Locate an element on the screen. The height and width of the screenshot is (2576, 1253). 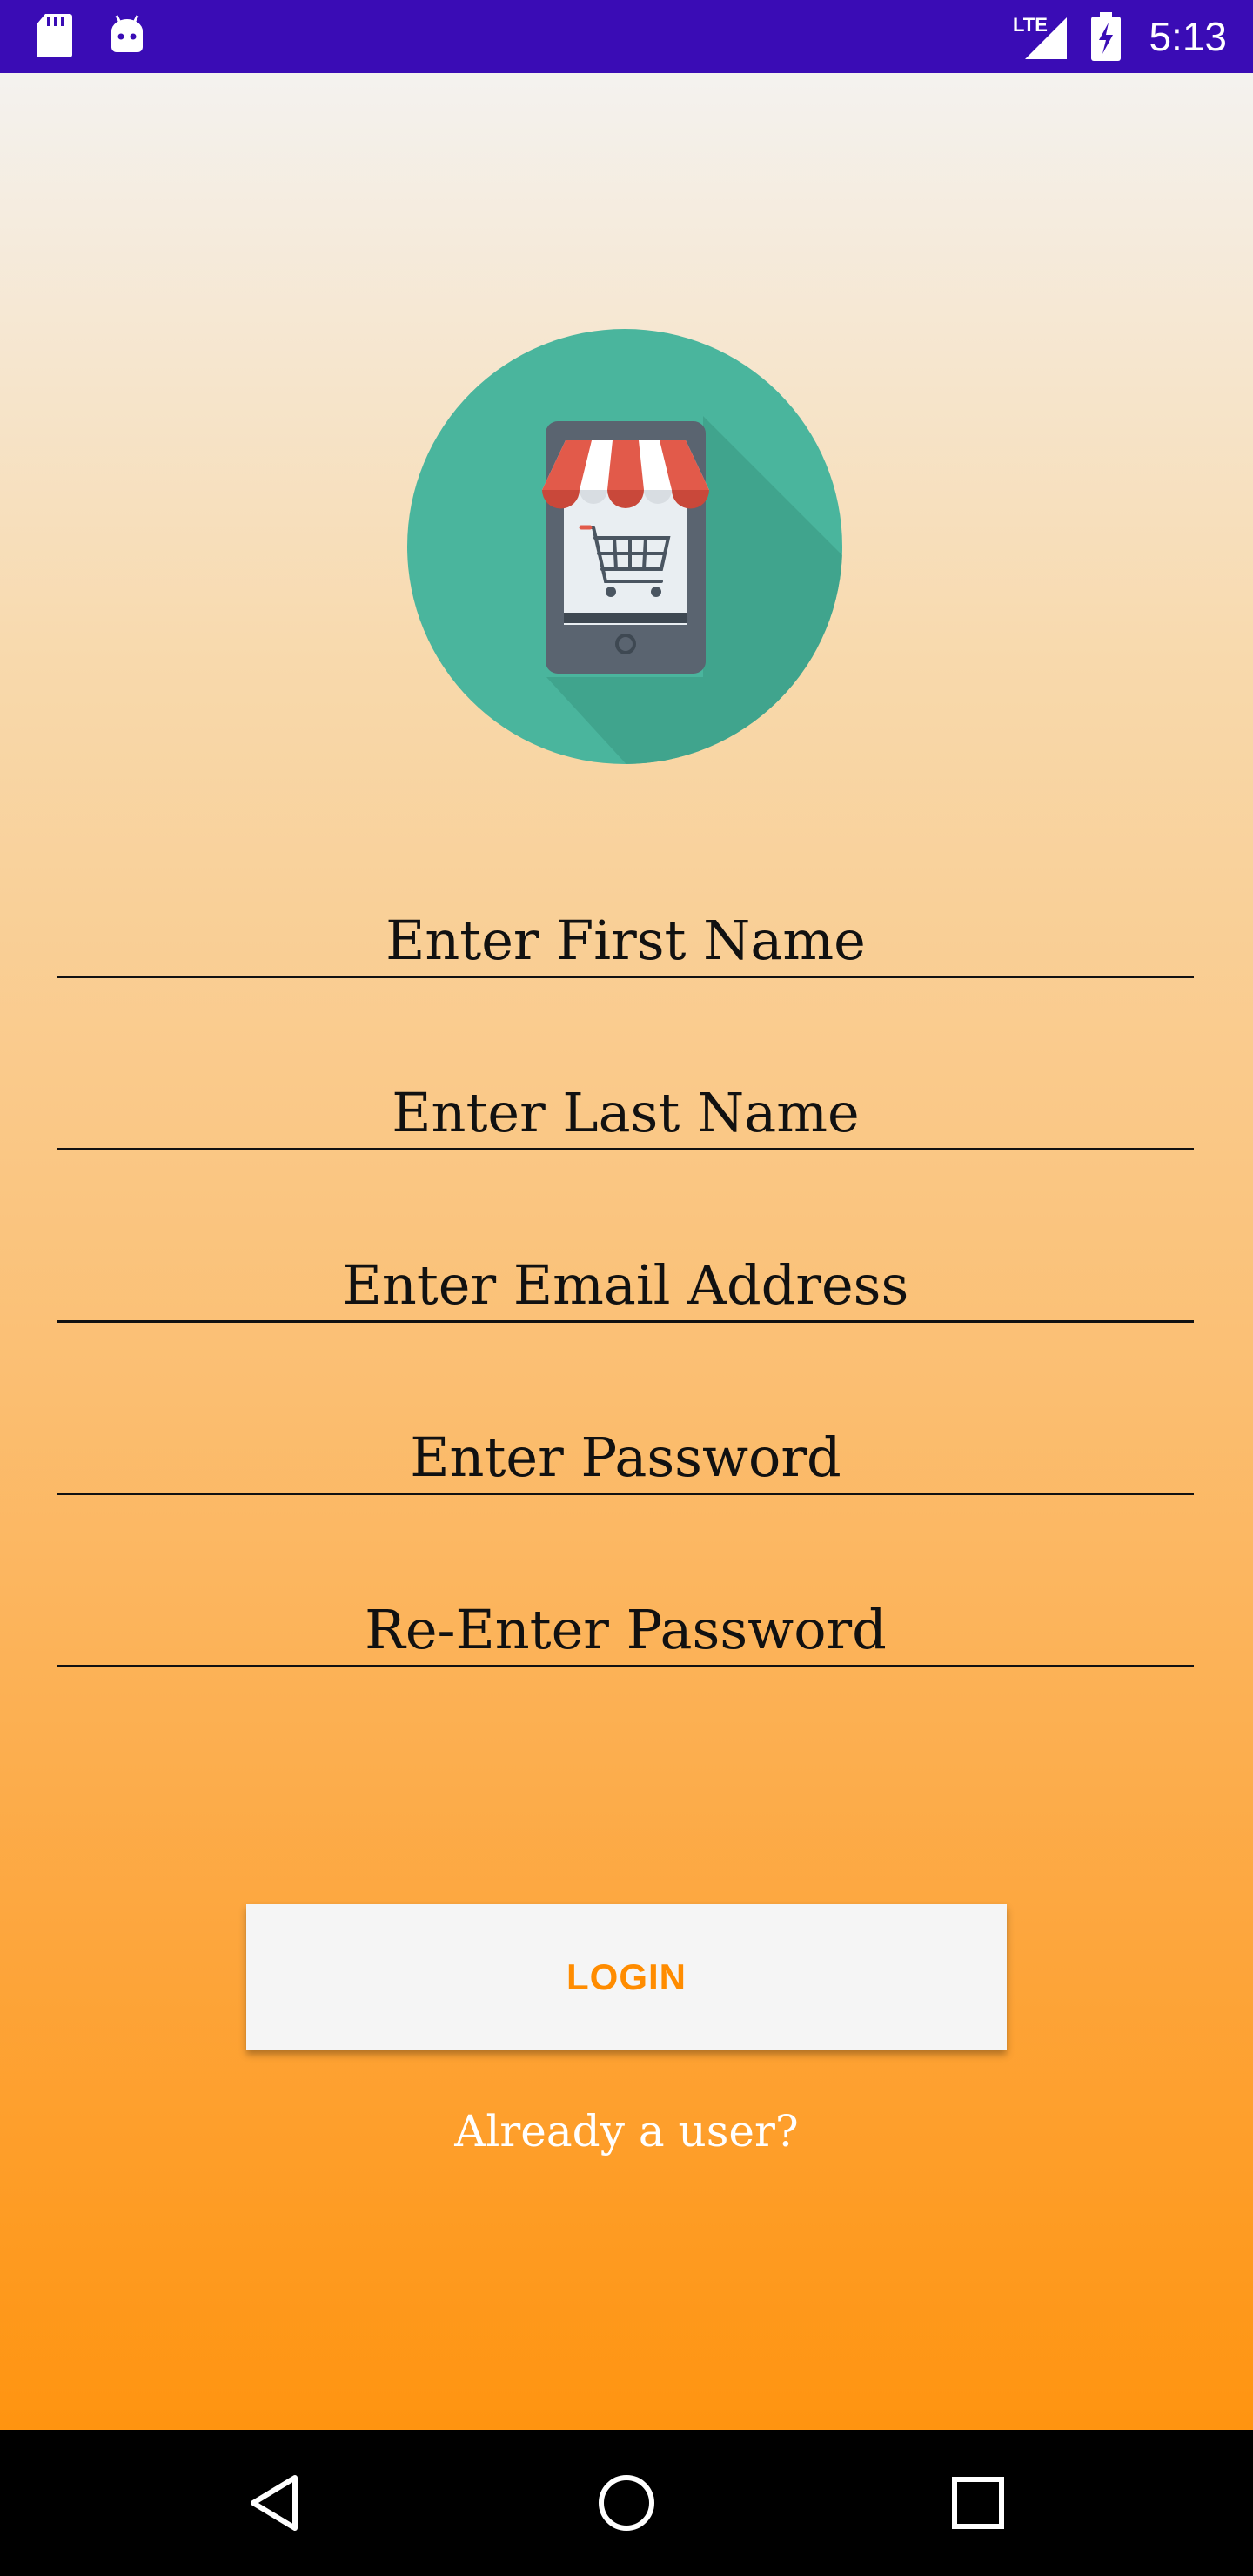
back-icon is located at coordinates (274, 2502).